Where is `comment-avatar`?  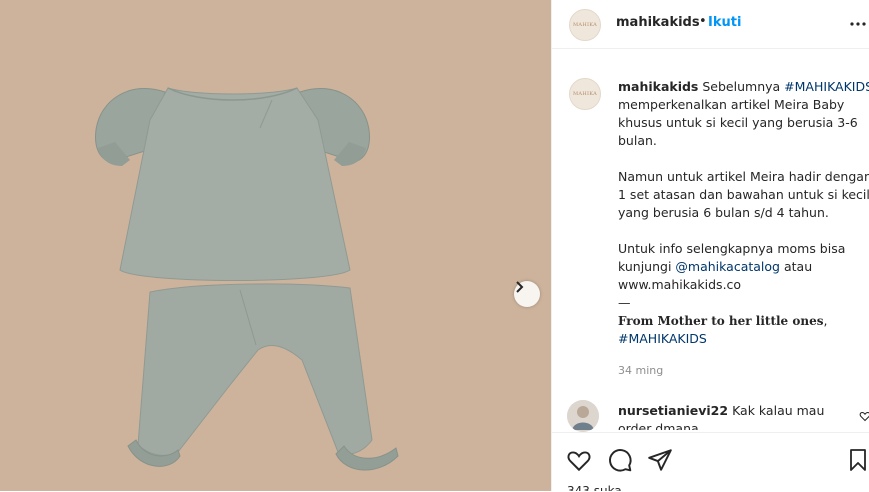
comment-avatar is located at coordinates (583, 416).